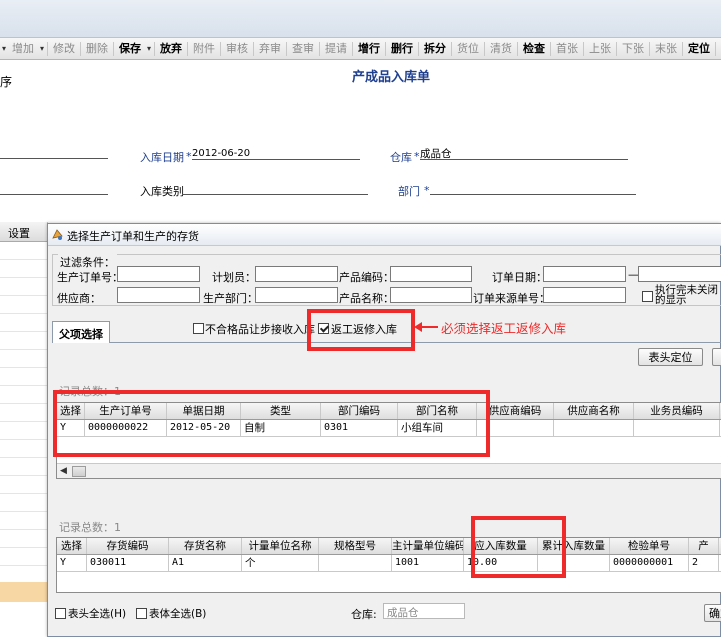  I want to click on select-all-body-checkbox, so click(141, 612).